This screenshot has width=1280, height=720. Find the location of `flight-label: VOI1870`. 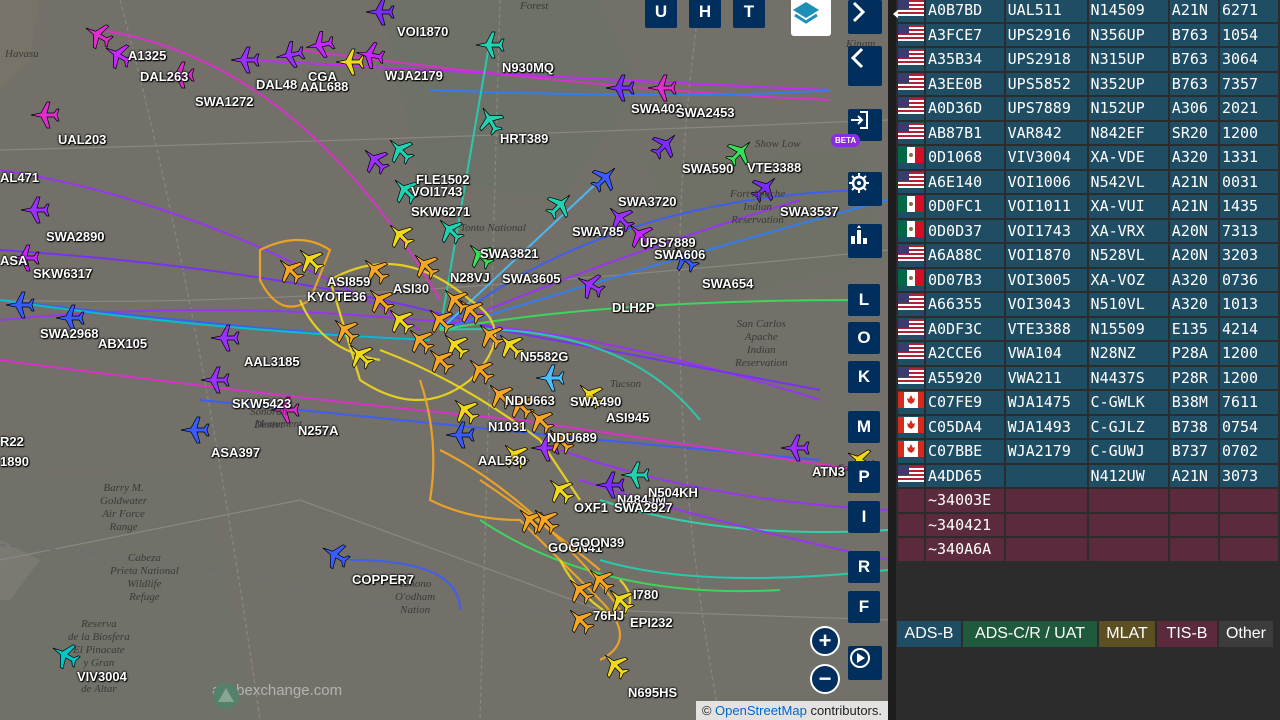

flight-label: VOI1870 is located at coordinates (422, 31).